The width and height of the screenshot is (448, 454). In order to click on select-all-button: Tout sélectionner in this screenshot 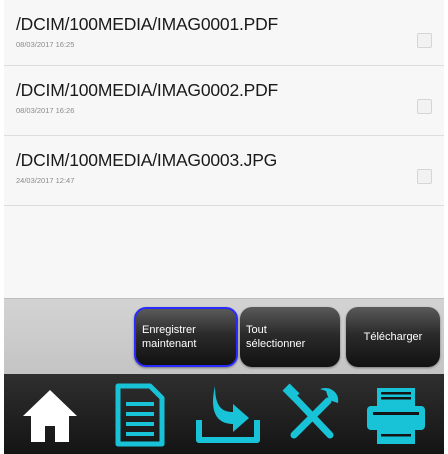, I will do `click(290, 337)`.